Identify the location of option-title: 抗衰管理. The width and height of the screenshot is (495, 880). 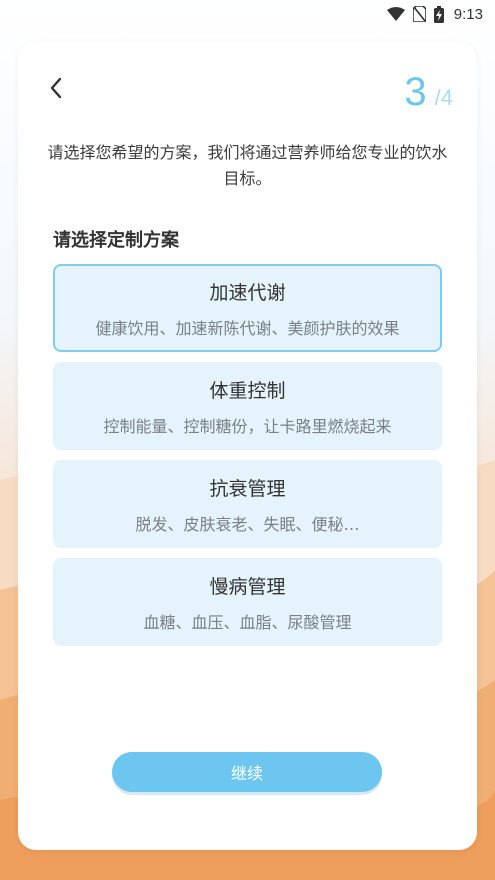
(247, 488).